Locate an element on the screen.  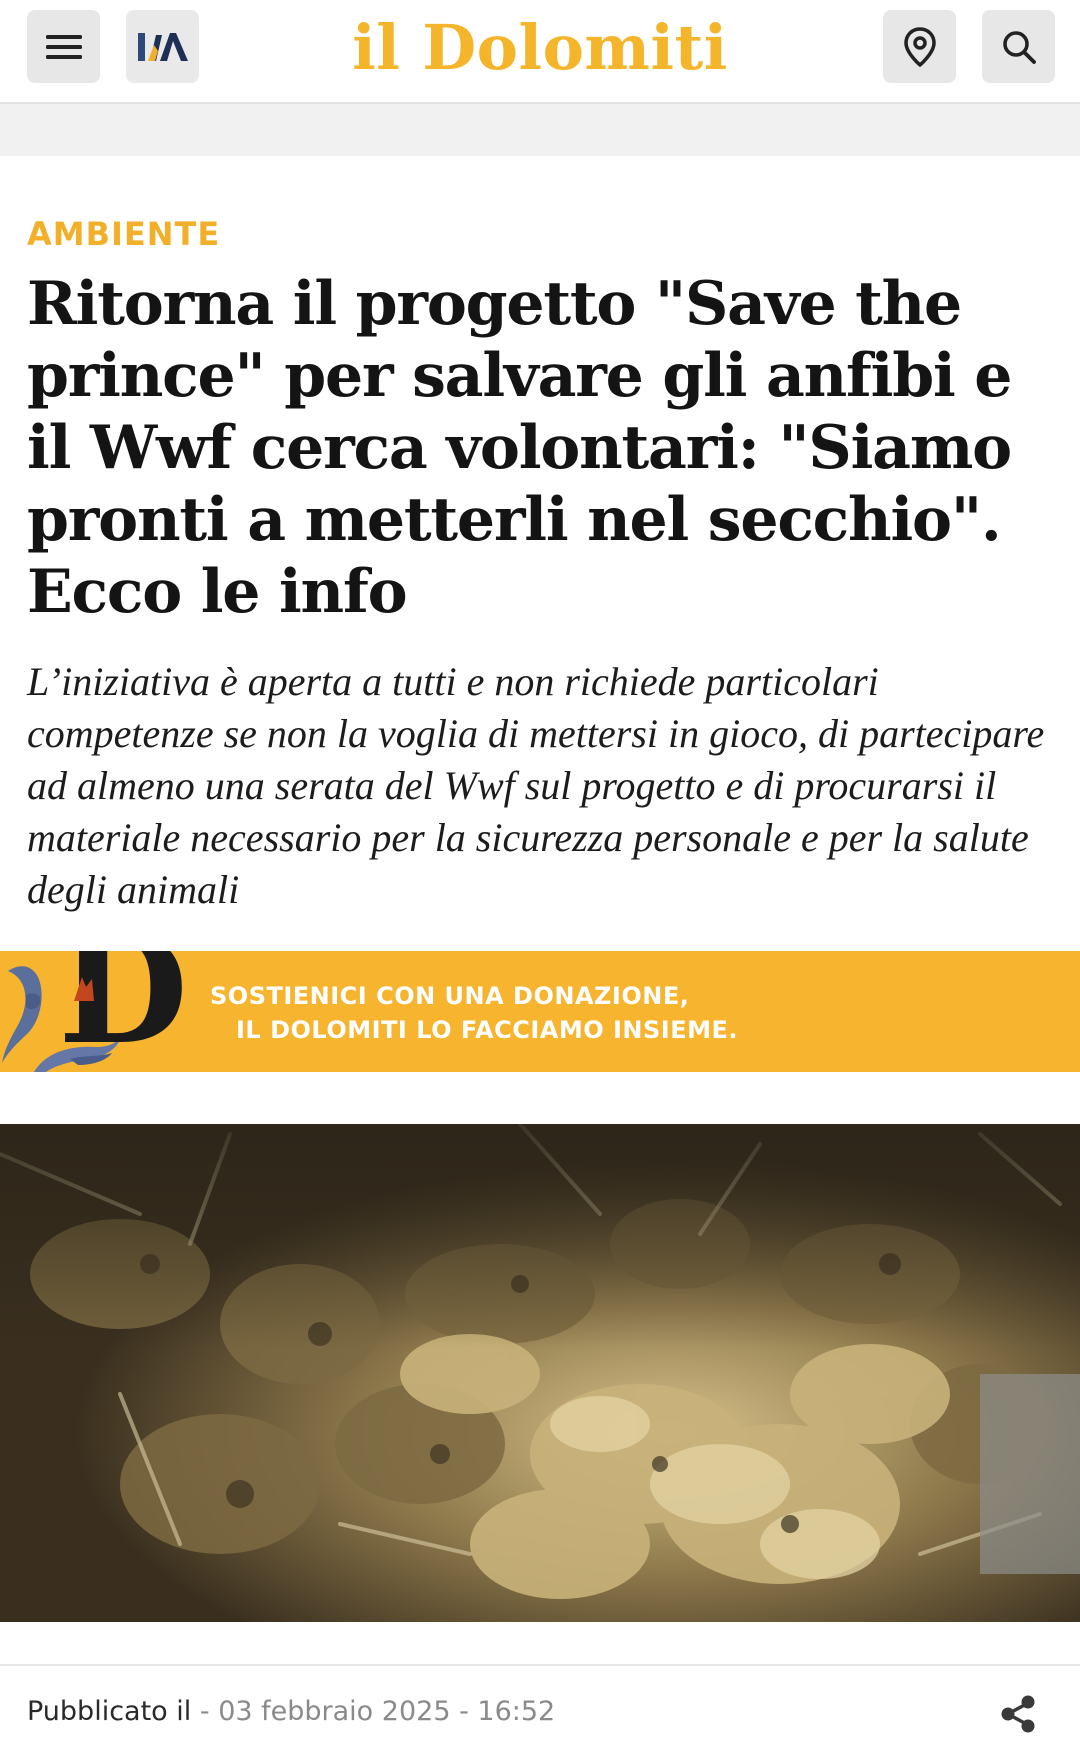
published-date: 03 febbraio 2025 - 16:52 is located at coordinates (387, 1711).